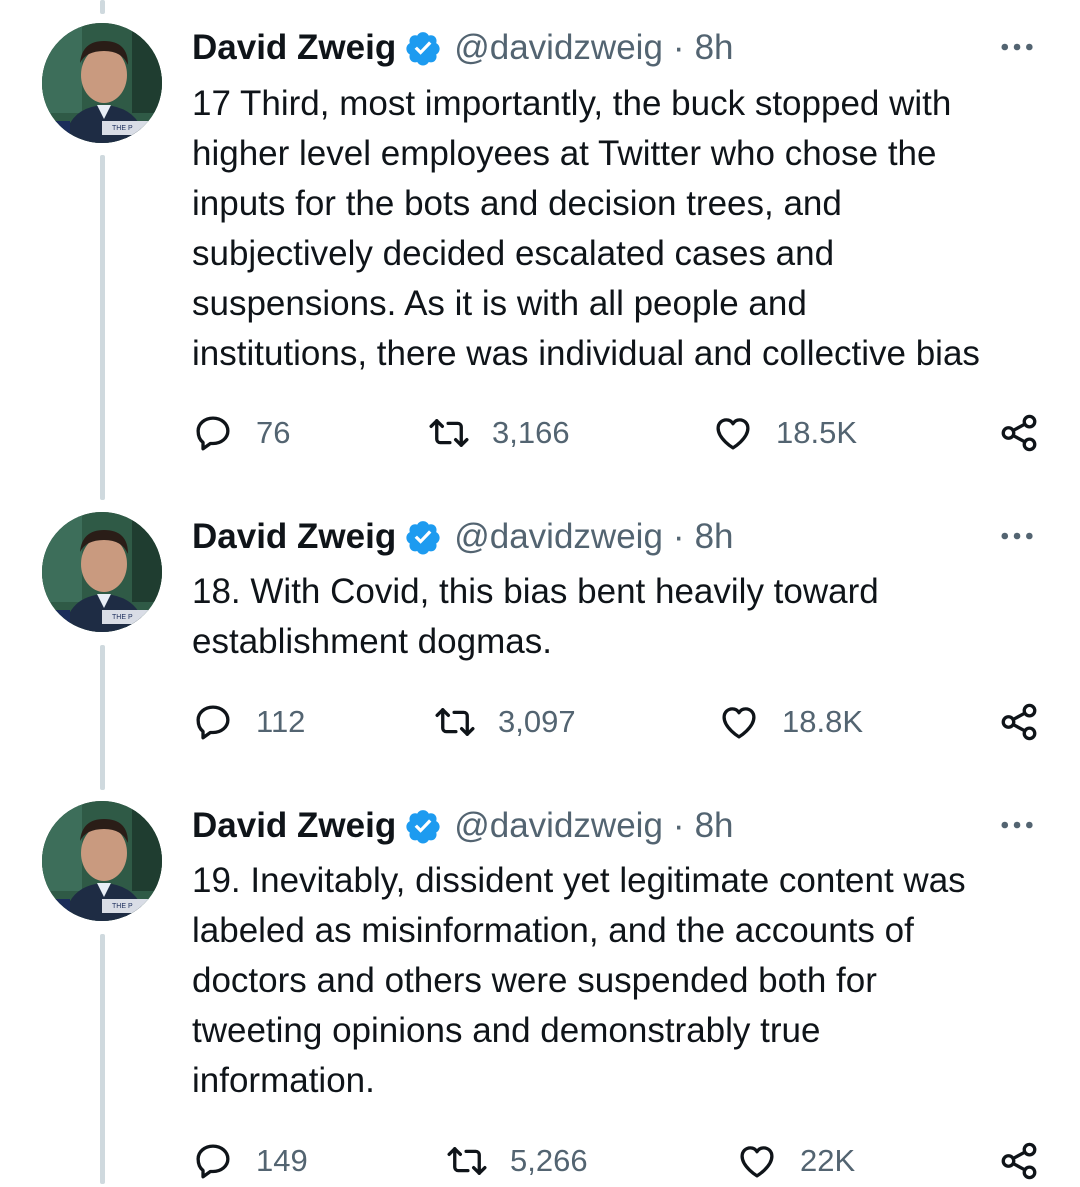 The height and width of the screenshot is (1187, 1080). I want to click on retweet-count: 3,166, so click(531, 432).